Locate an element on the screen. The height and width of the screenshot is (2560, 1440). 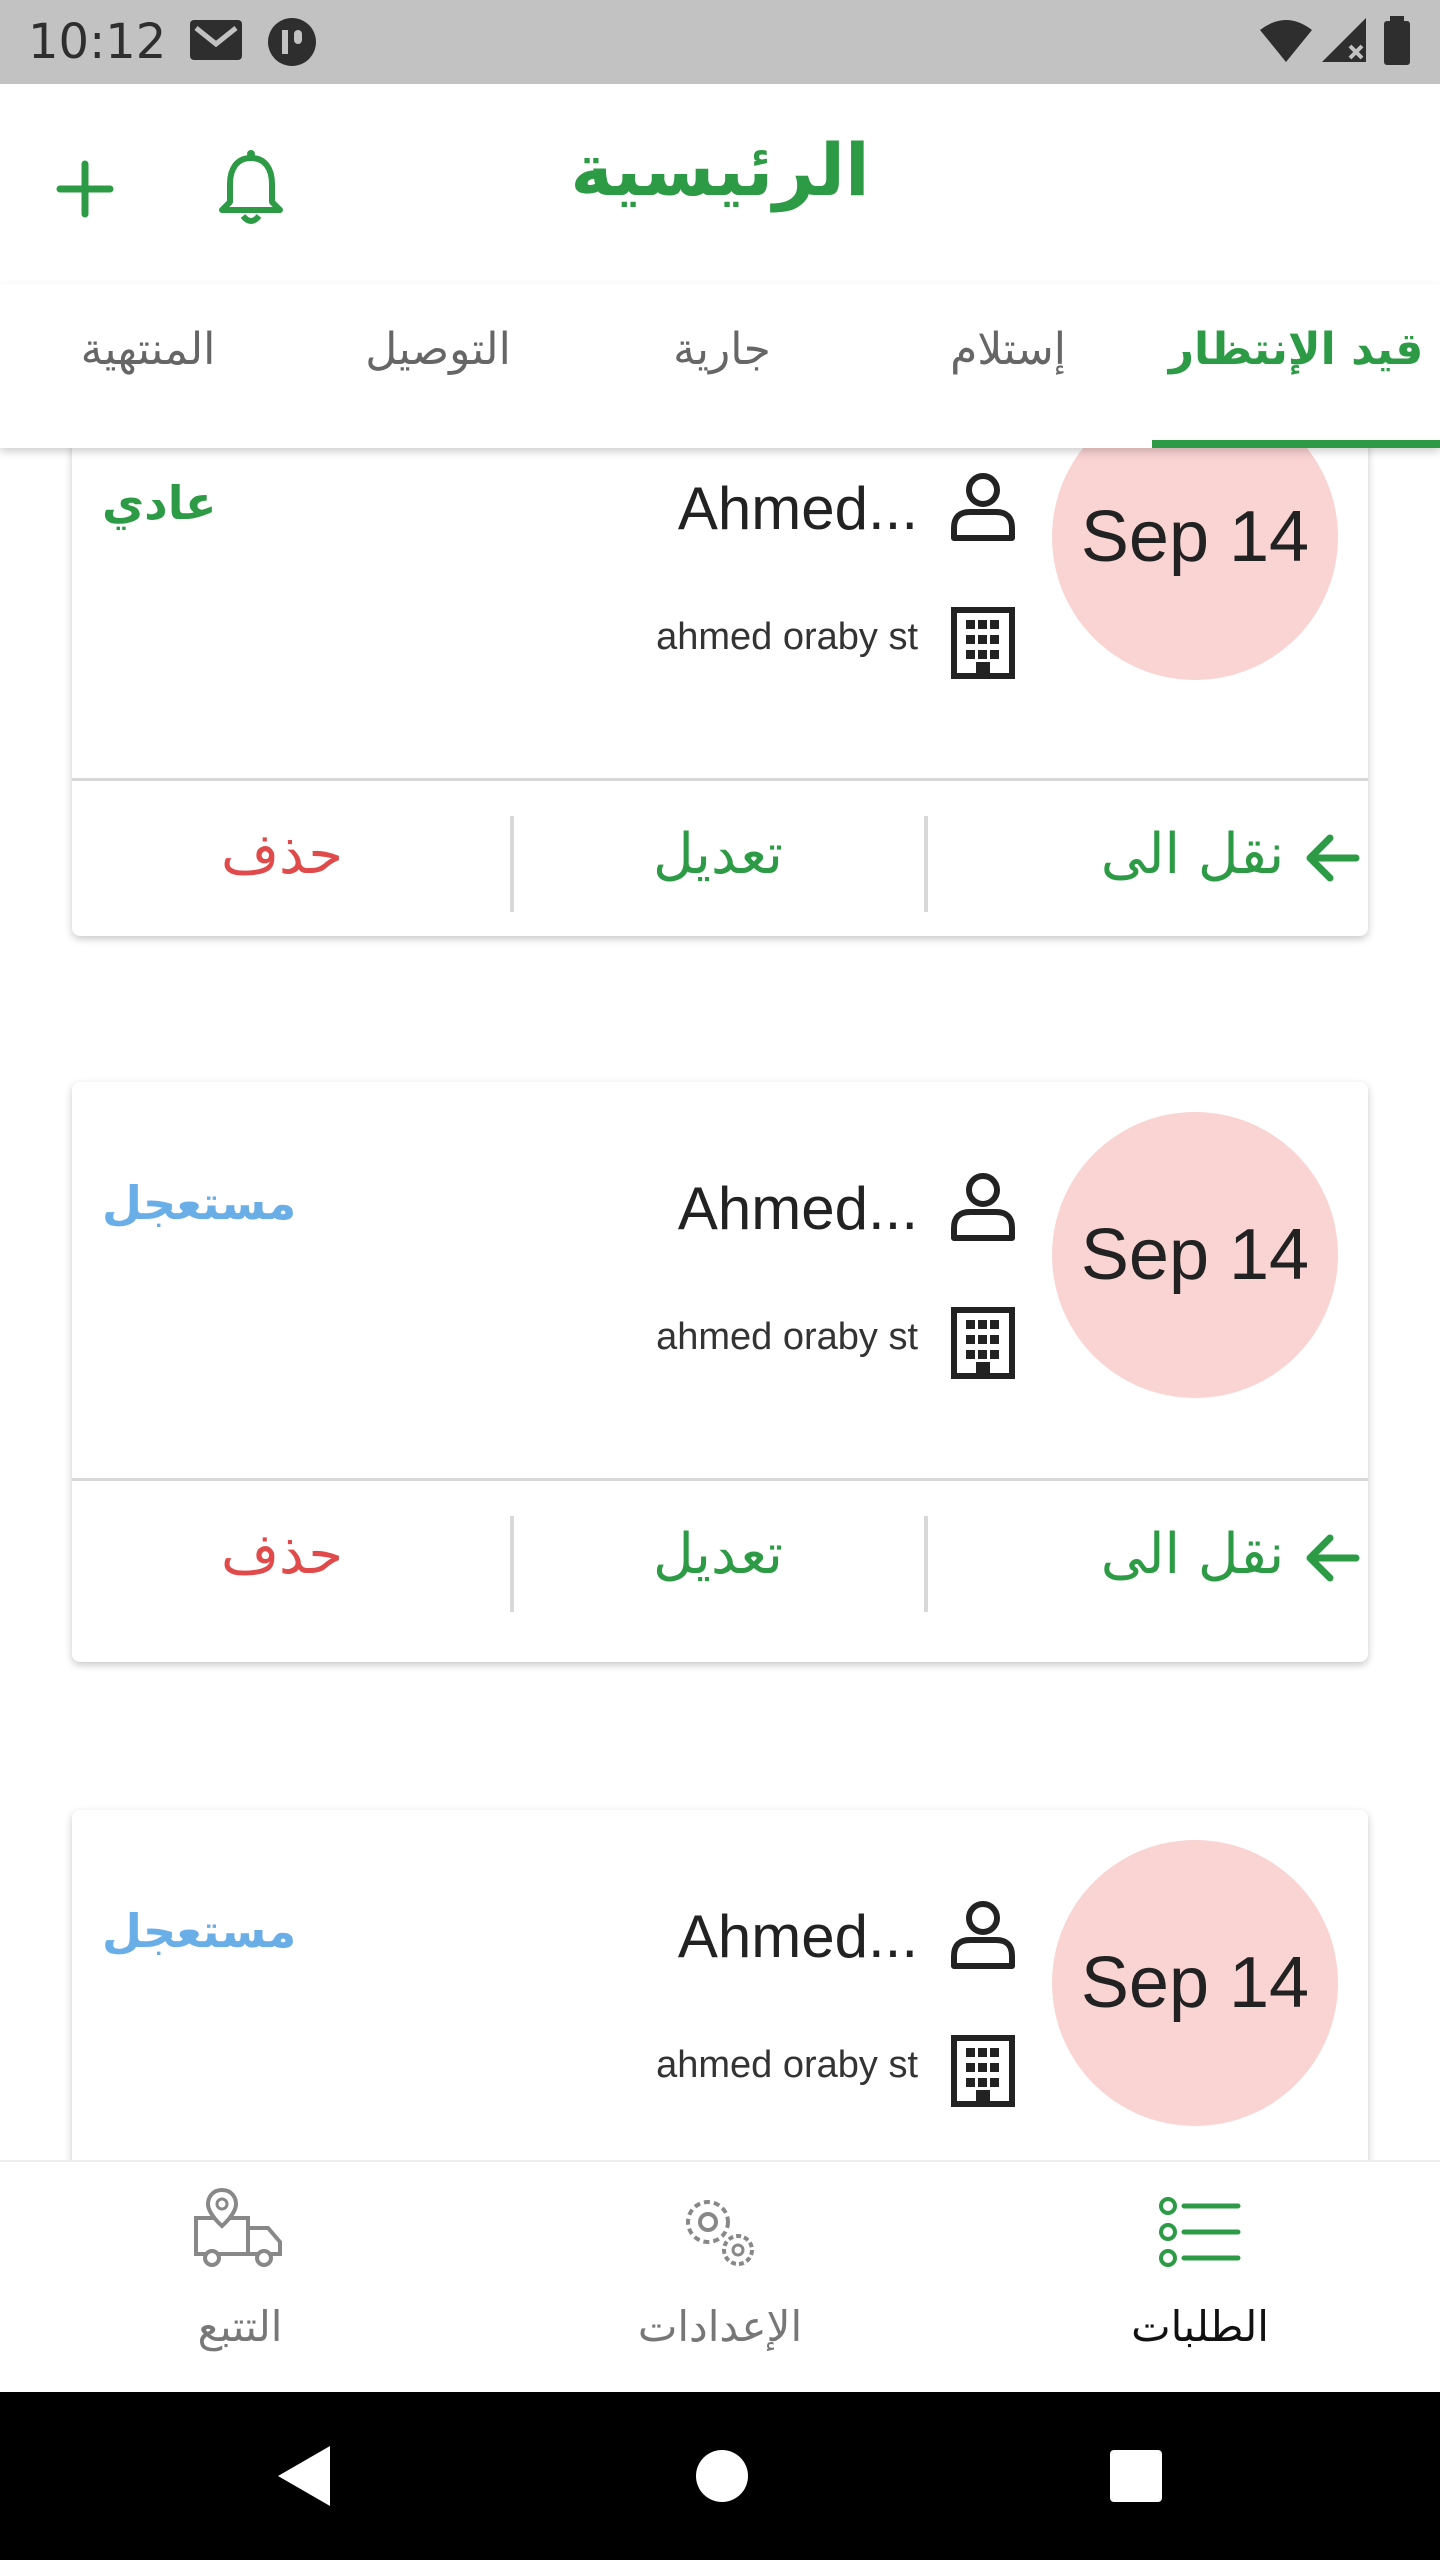
tab-indicator is located at coordinates (1296, 444).